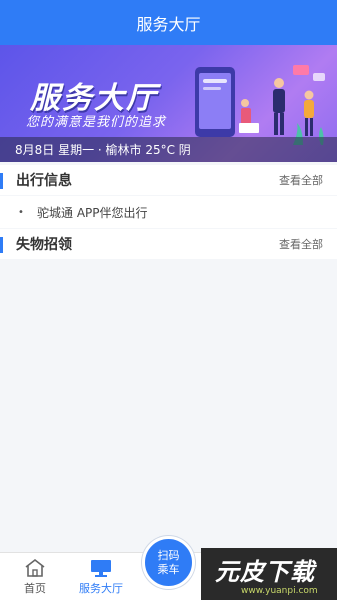 The width and height of the screenshot is (337, 600). I want to click on home-icon, so click(35, 567).